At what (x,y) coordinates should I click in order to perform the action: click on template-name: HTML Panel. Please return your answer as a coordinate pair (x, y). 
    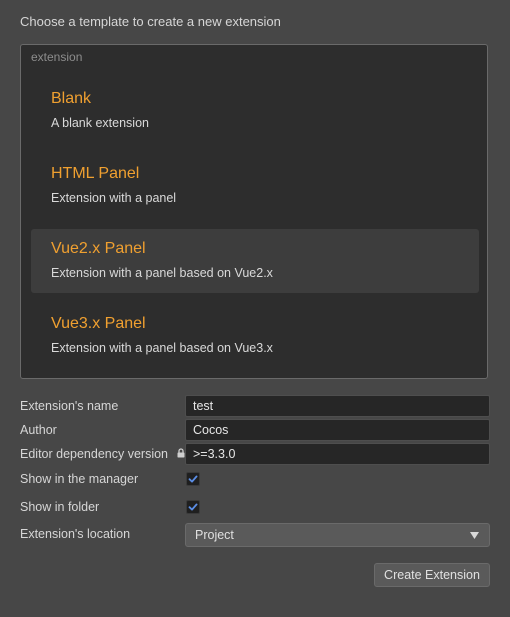
    Looking at the image, I should click on (95, 173).